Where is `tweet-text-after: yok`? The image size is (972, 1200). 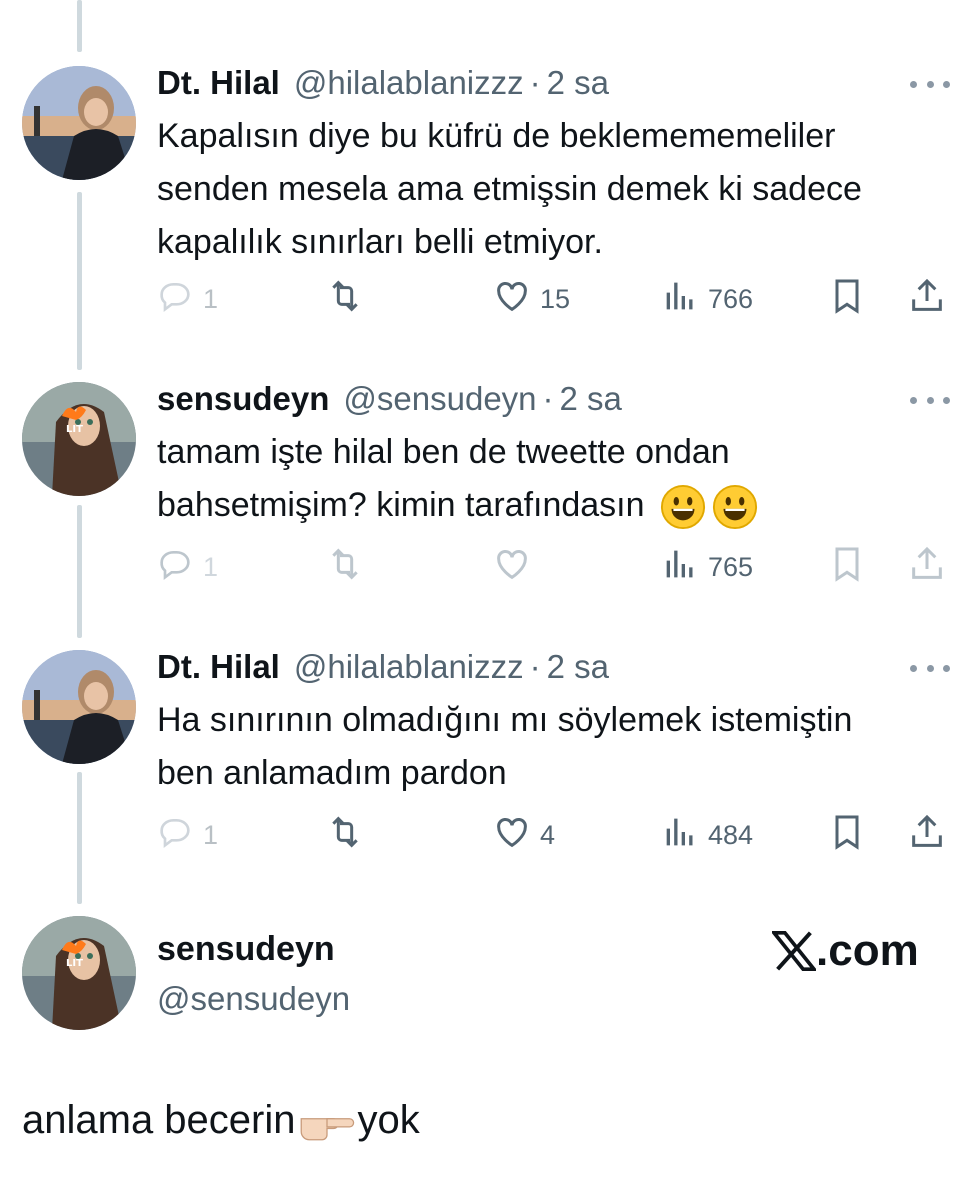
tweet-text-after: yok is located at coordinates (388, 1120).